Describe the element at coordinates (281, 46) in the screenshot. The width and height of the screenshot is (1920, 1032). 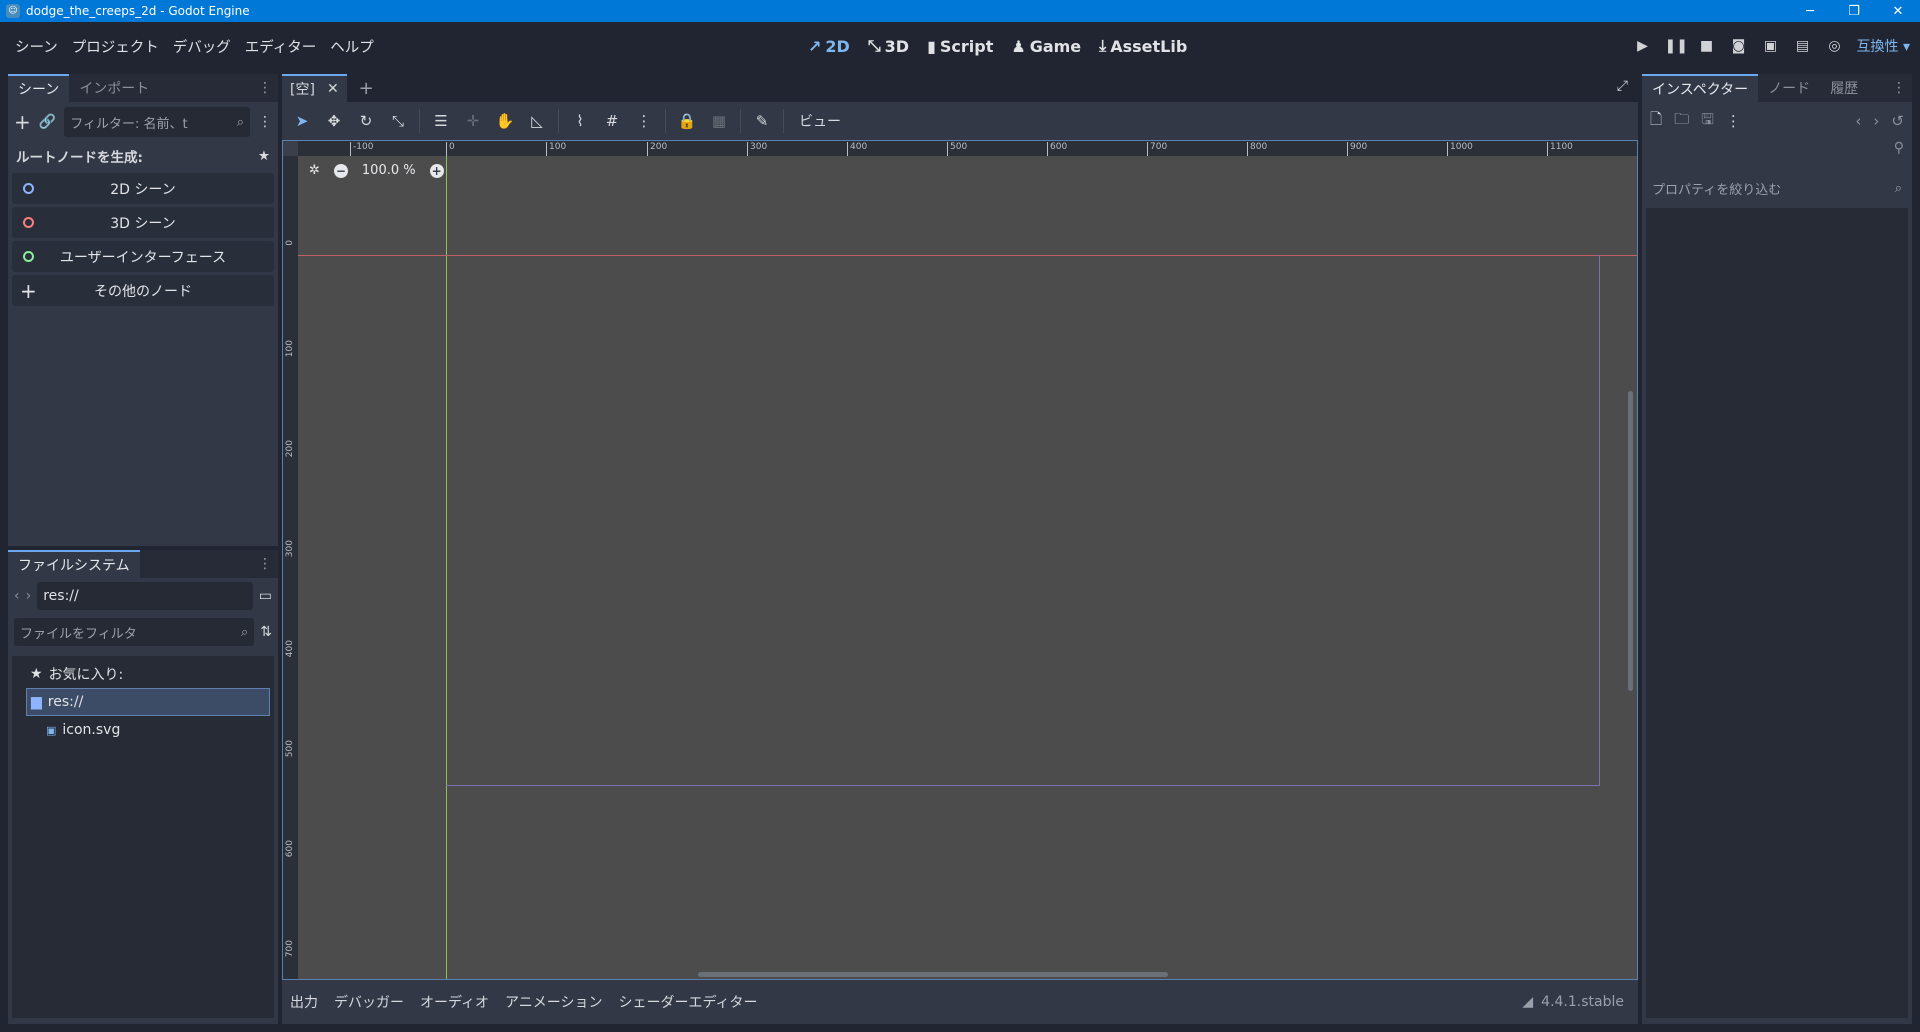
I see `menu-editor: エディター` at that location.